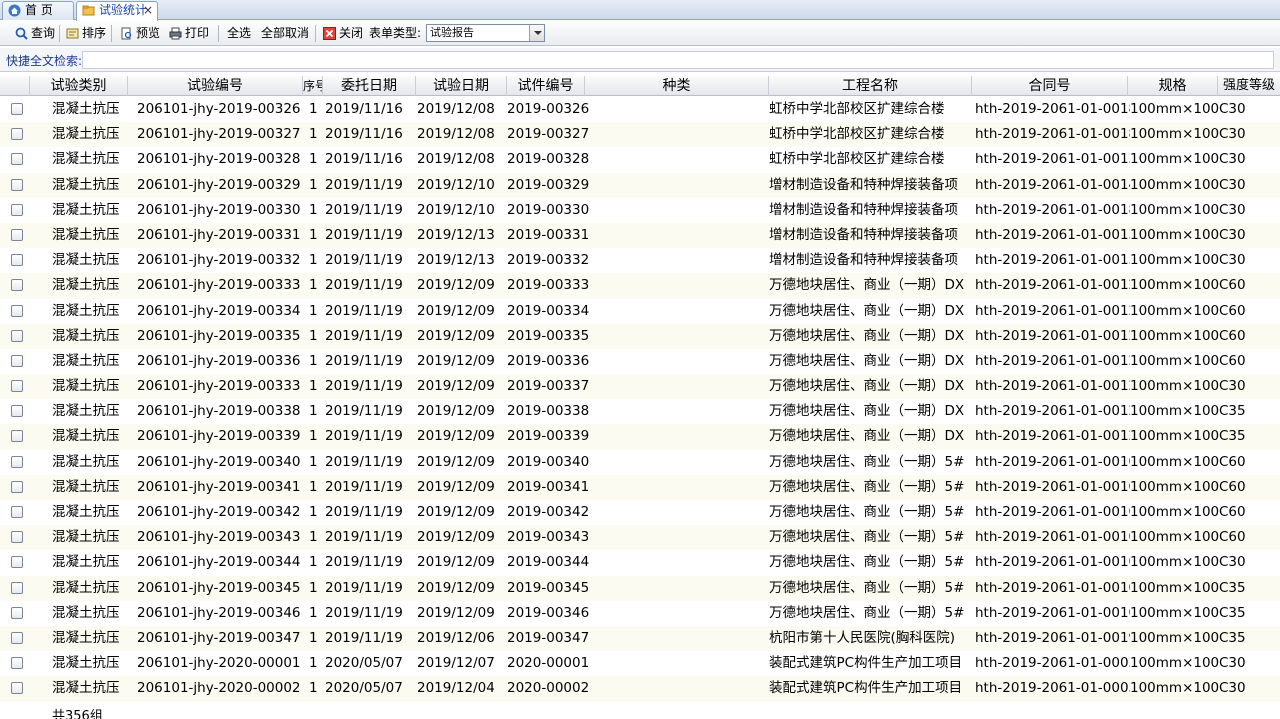  What do you see at coordinates (546, 86) in the screenshot?
I see `header-specimen-number: 试件编号` at bounding box center [546, 86].